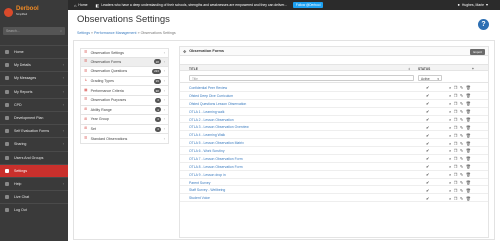  What do you see at coordinates (207, 135) in the screenshot?
I see `form-title-link: OTLA 4 - Learning Walk` at bounding box center [207, 135].